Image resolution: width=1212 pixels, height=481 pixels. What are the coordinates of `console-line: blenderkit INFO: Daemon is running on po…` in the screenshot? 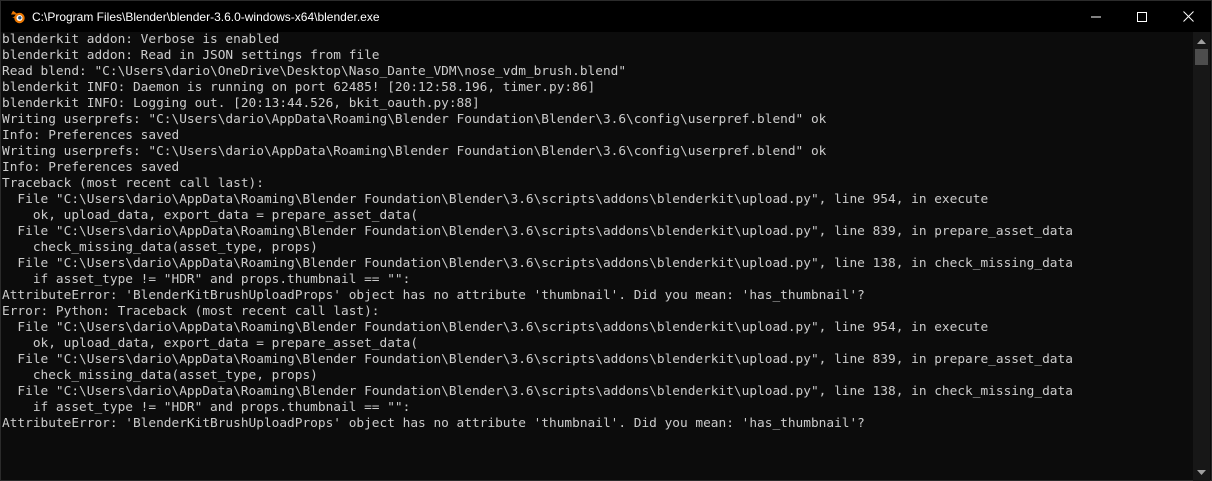 It's located at (299, 87).